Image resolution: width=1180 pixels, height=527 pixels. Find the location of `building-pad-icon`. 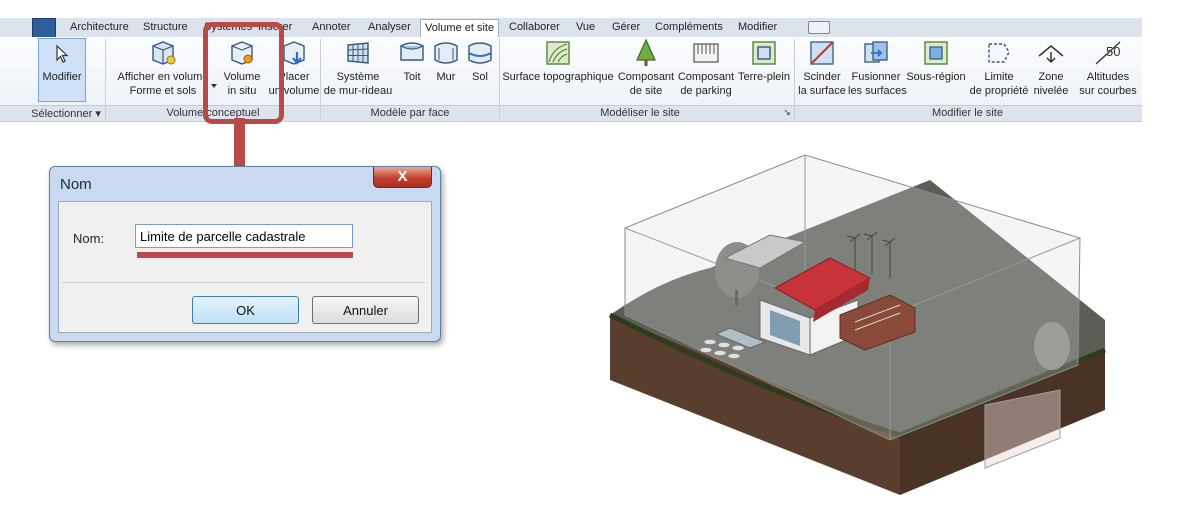

building-pad-icon is located at coordinates (764, 53).